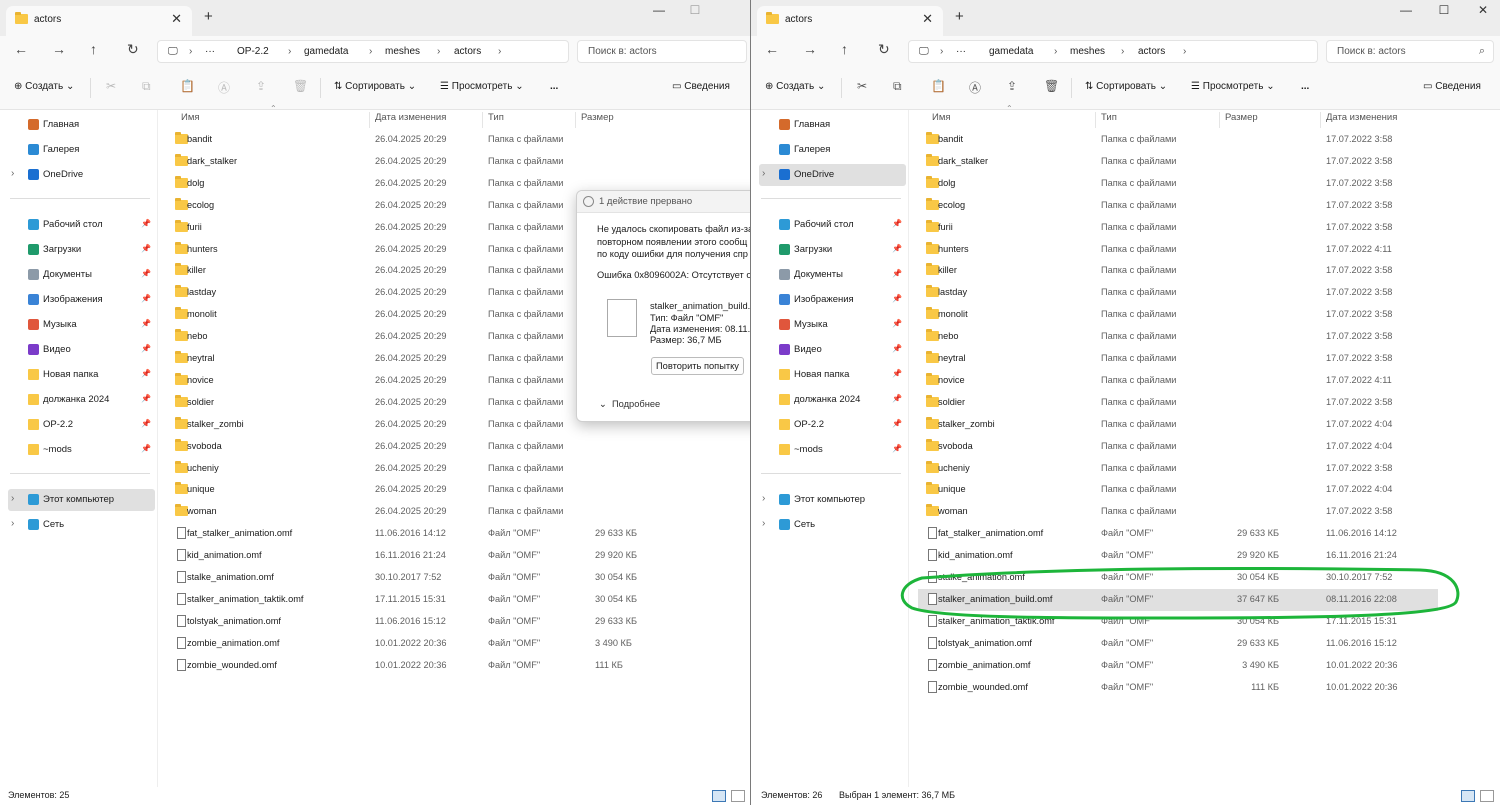 The height and width of the screenshot is (805, 1500). Describe the element at coordinates (884, 49) in the screenshot. I see `refresh-icon: ↻` at that location.